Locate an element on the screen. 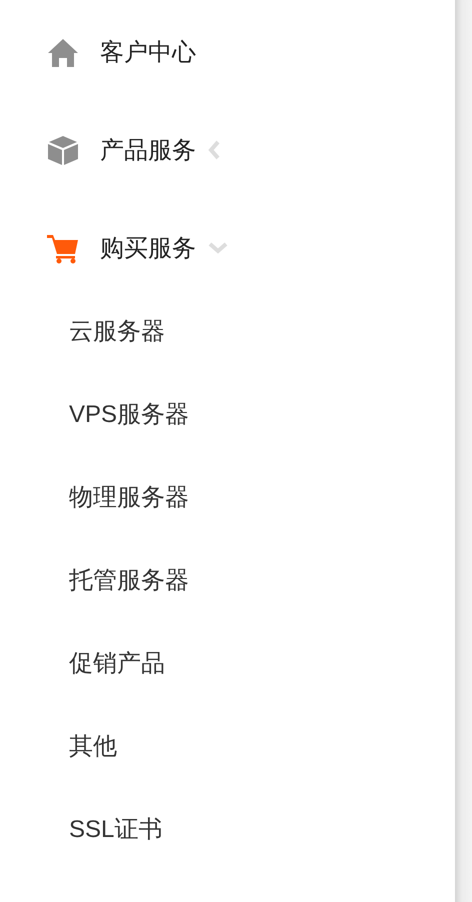  submenu-item: 其他 is located at coordinates (93, 746).